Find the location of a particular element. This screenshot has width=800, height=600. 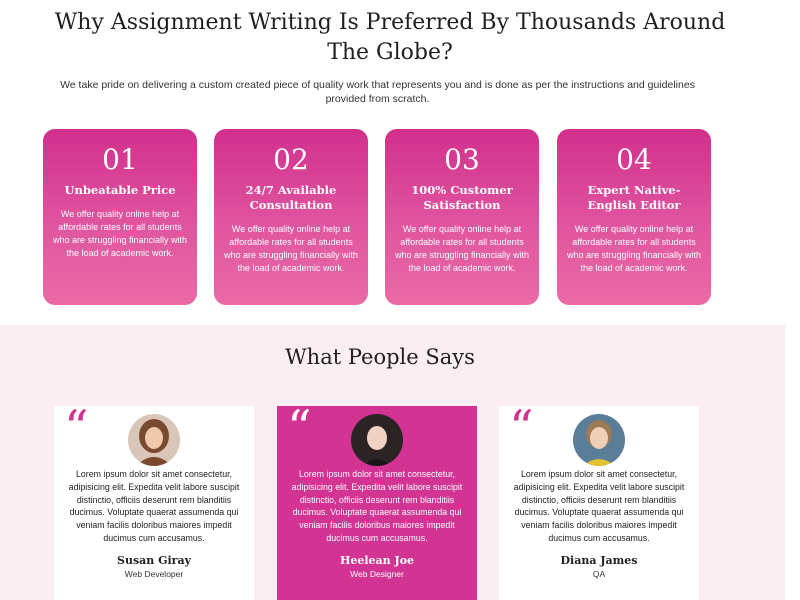

card-title: 24/7 Available Consultation is located at coordinates (291, 197).